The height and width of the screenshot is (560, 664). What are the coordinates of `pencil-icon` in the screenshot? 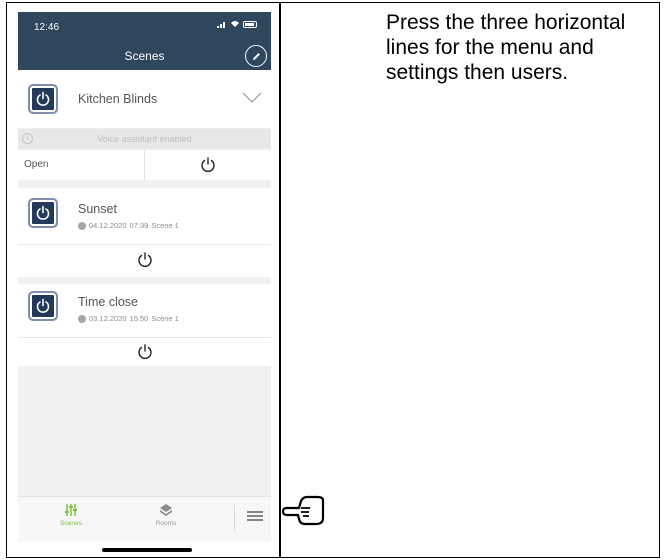 It's located at (256, 56).